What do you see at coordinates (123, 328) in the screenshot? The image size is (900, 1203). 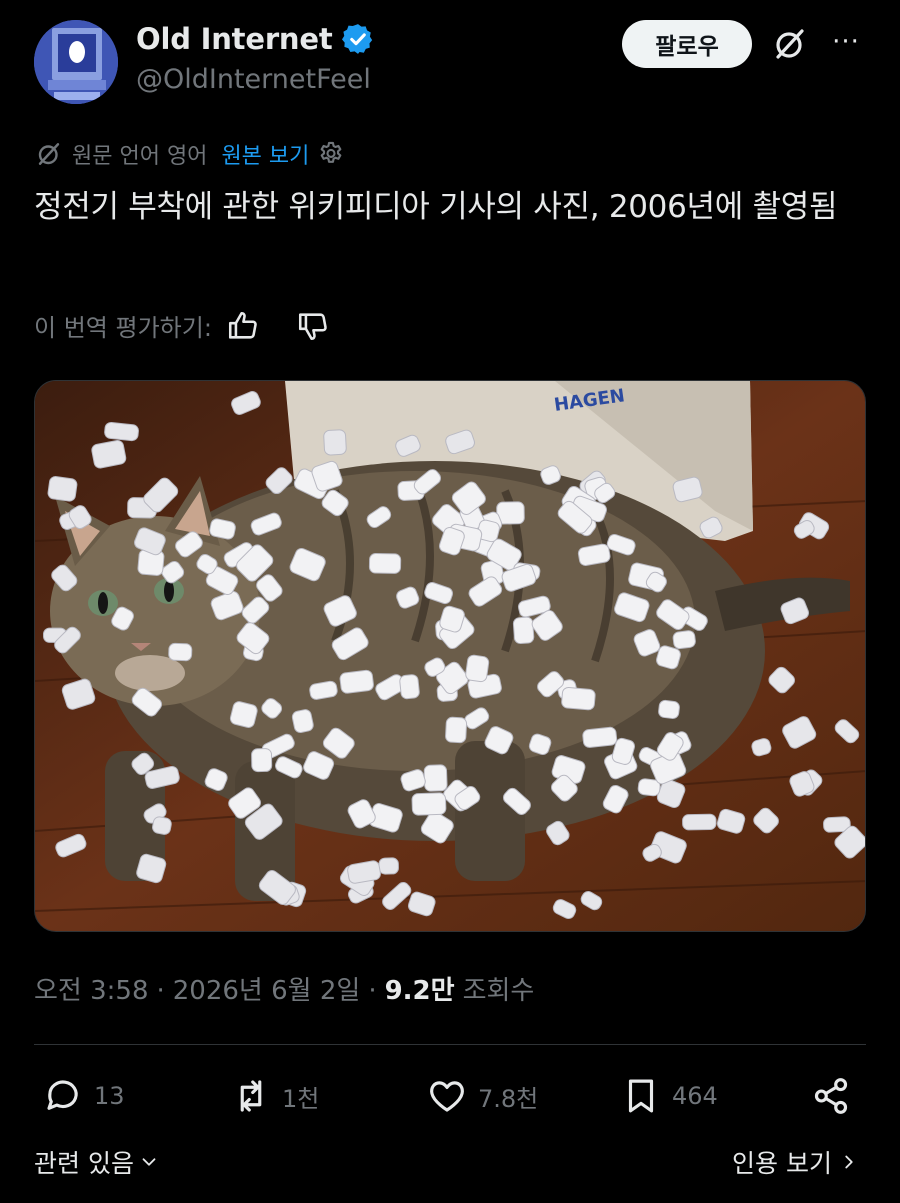 I see `rate-translation-label: 이 번역 평가하기:` at bounding box center [123, 328].